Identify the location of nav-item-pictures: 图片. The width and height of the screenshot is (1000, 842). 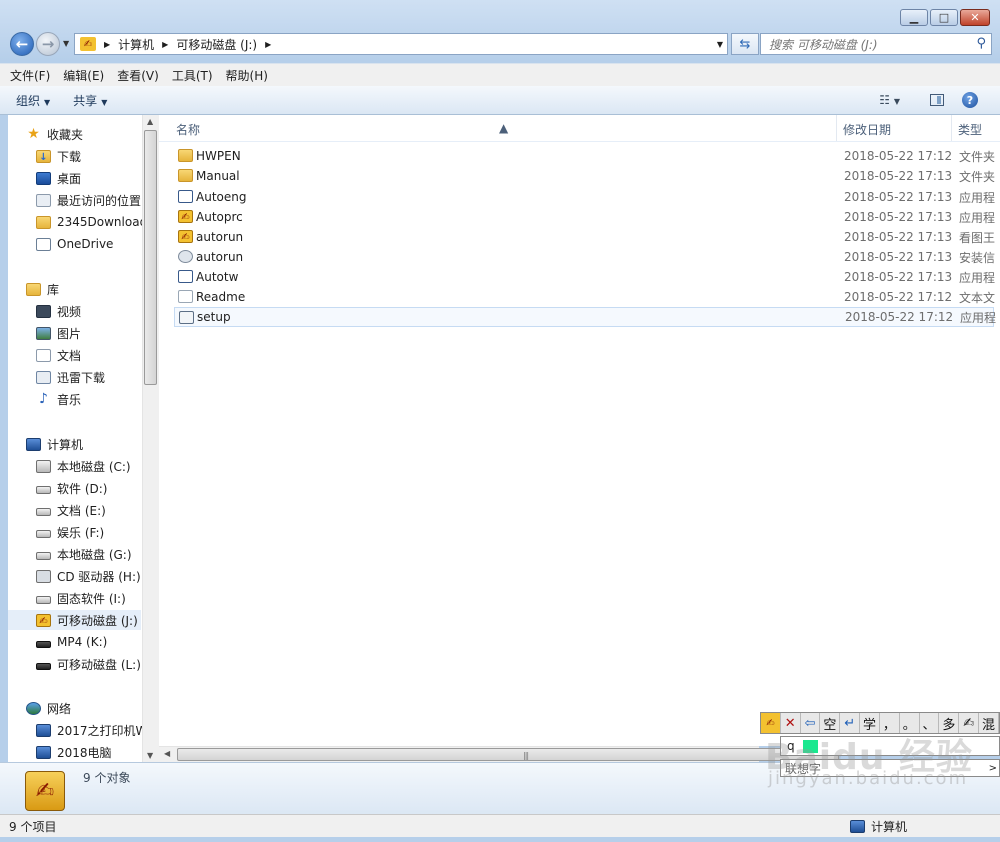
(58, 333).